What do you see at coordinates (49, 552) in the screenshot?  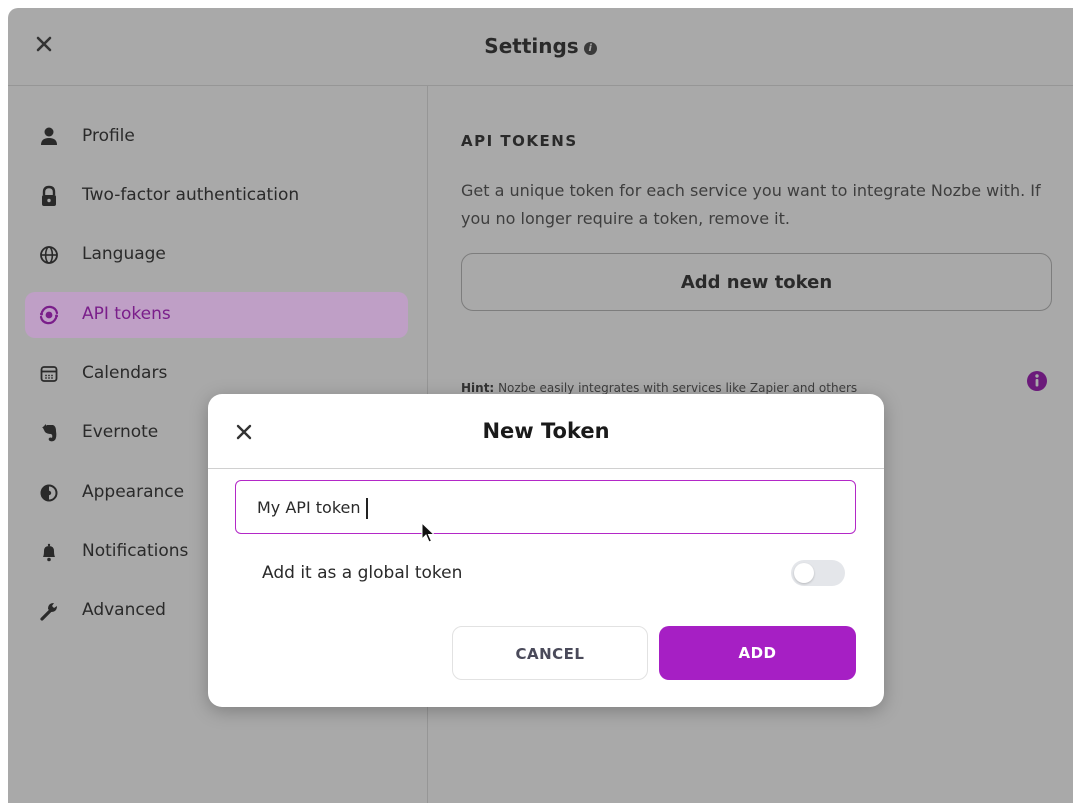 I see `bell-icon` at bounding box center [49, 552].